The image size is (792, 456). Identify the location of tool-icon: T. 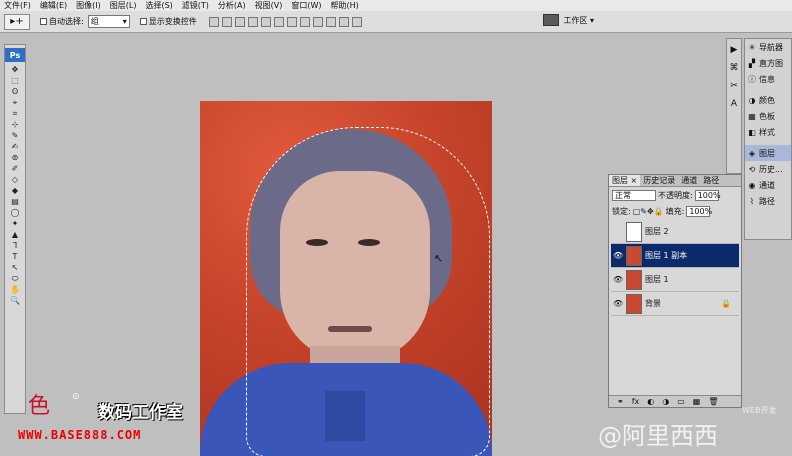
(15, 256).